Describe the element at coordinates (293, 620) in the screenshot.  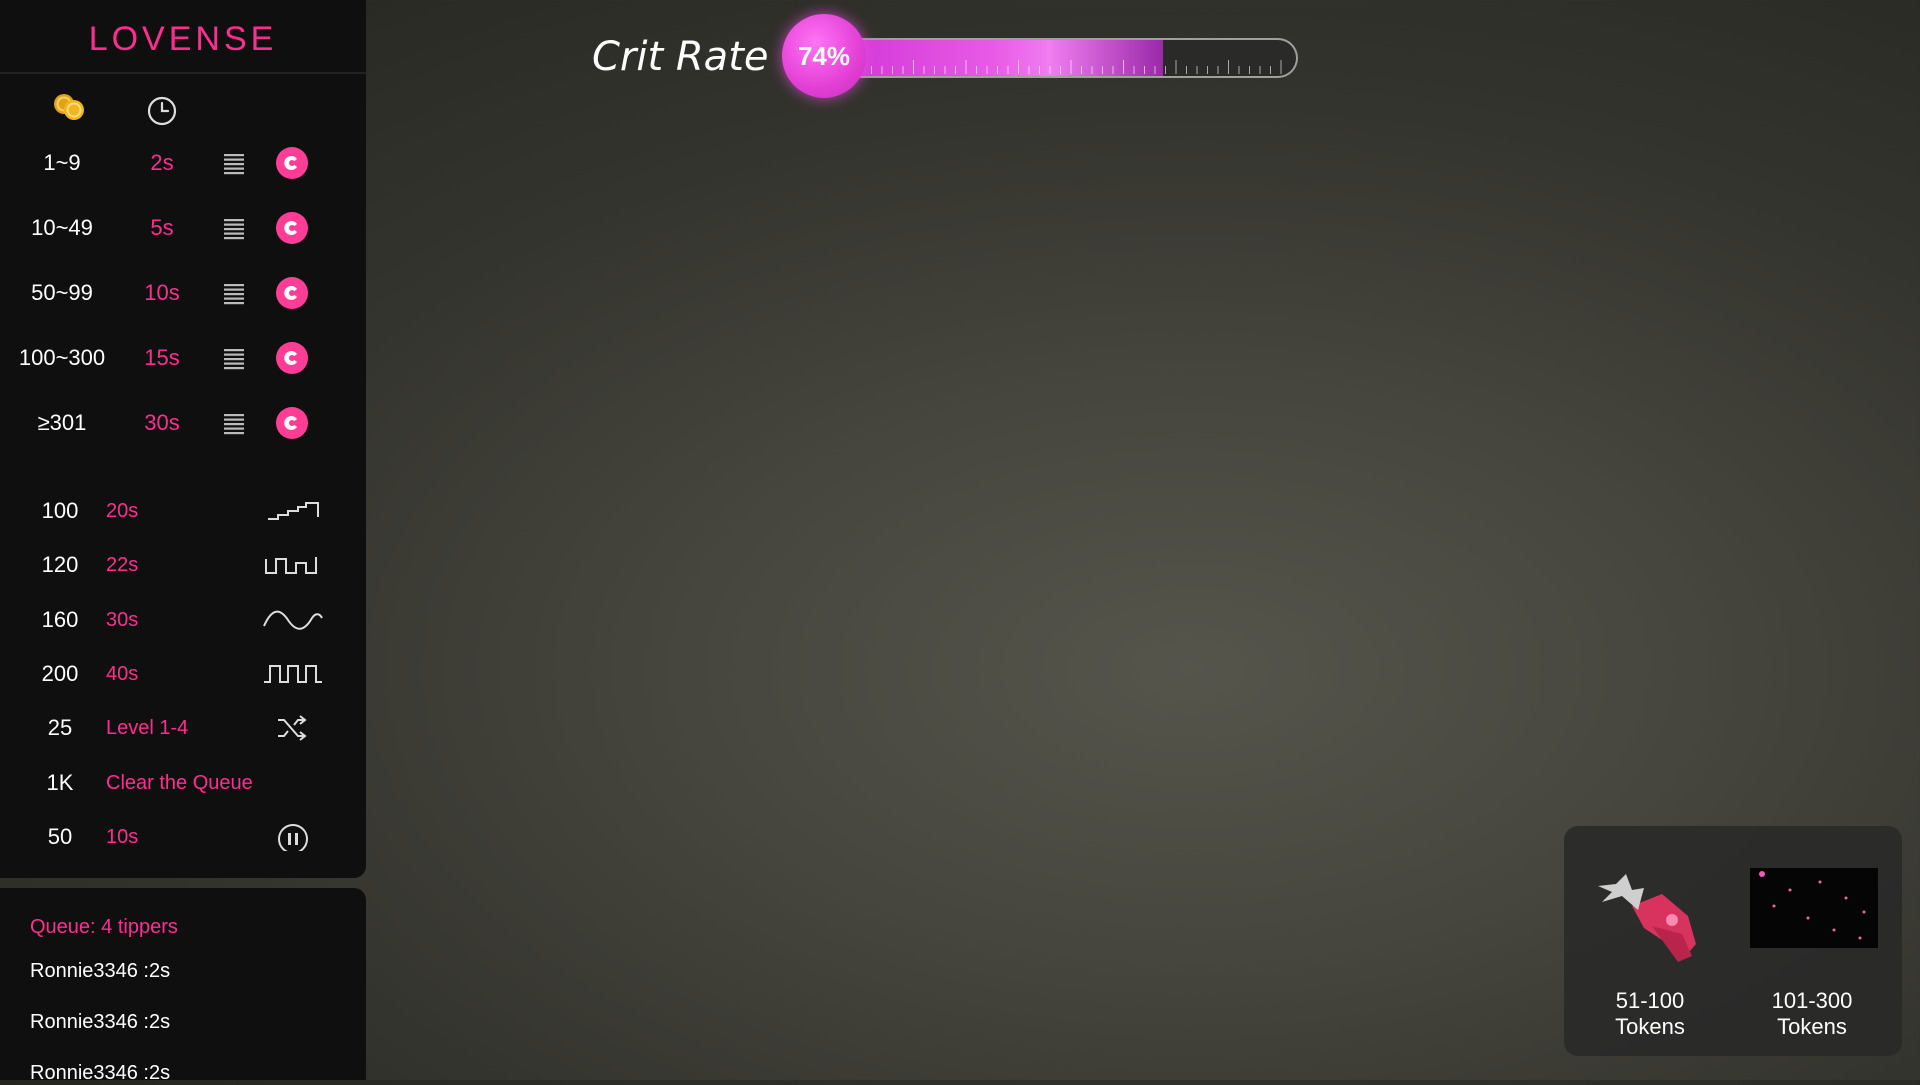
I see `wave-sine-icon` at that location.